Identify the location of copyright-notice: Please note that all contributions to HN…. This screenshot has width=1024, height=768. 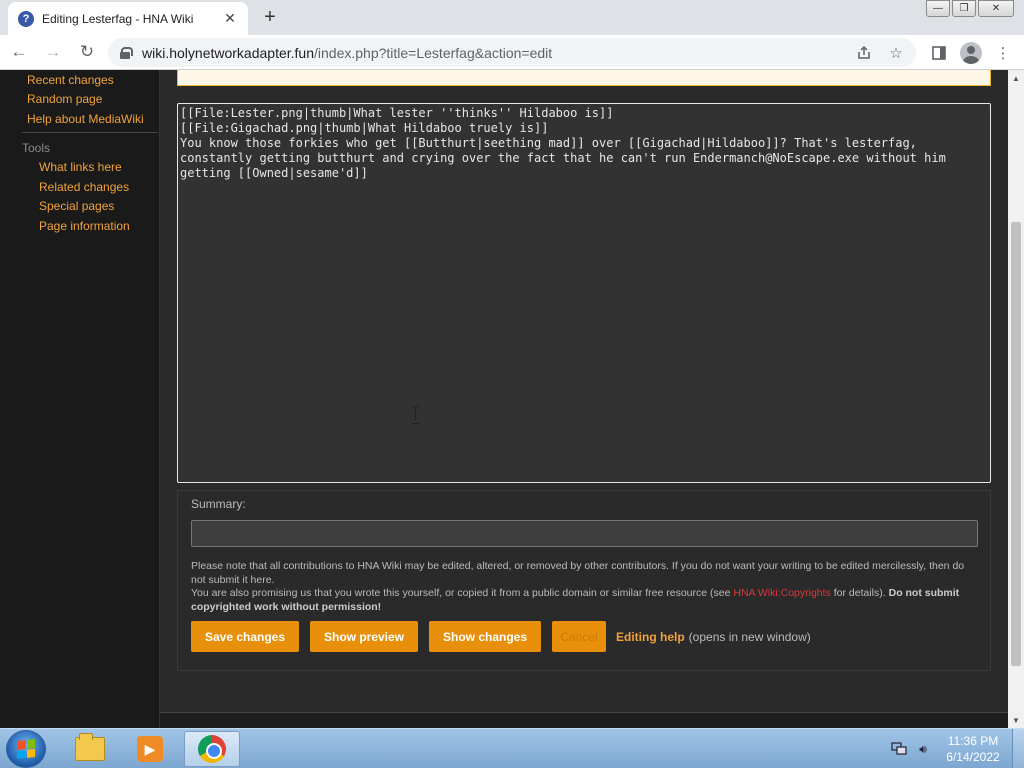
(586, 587).